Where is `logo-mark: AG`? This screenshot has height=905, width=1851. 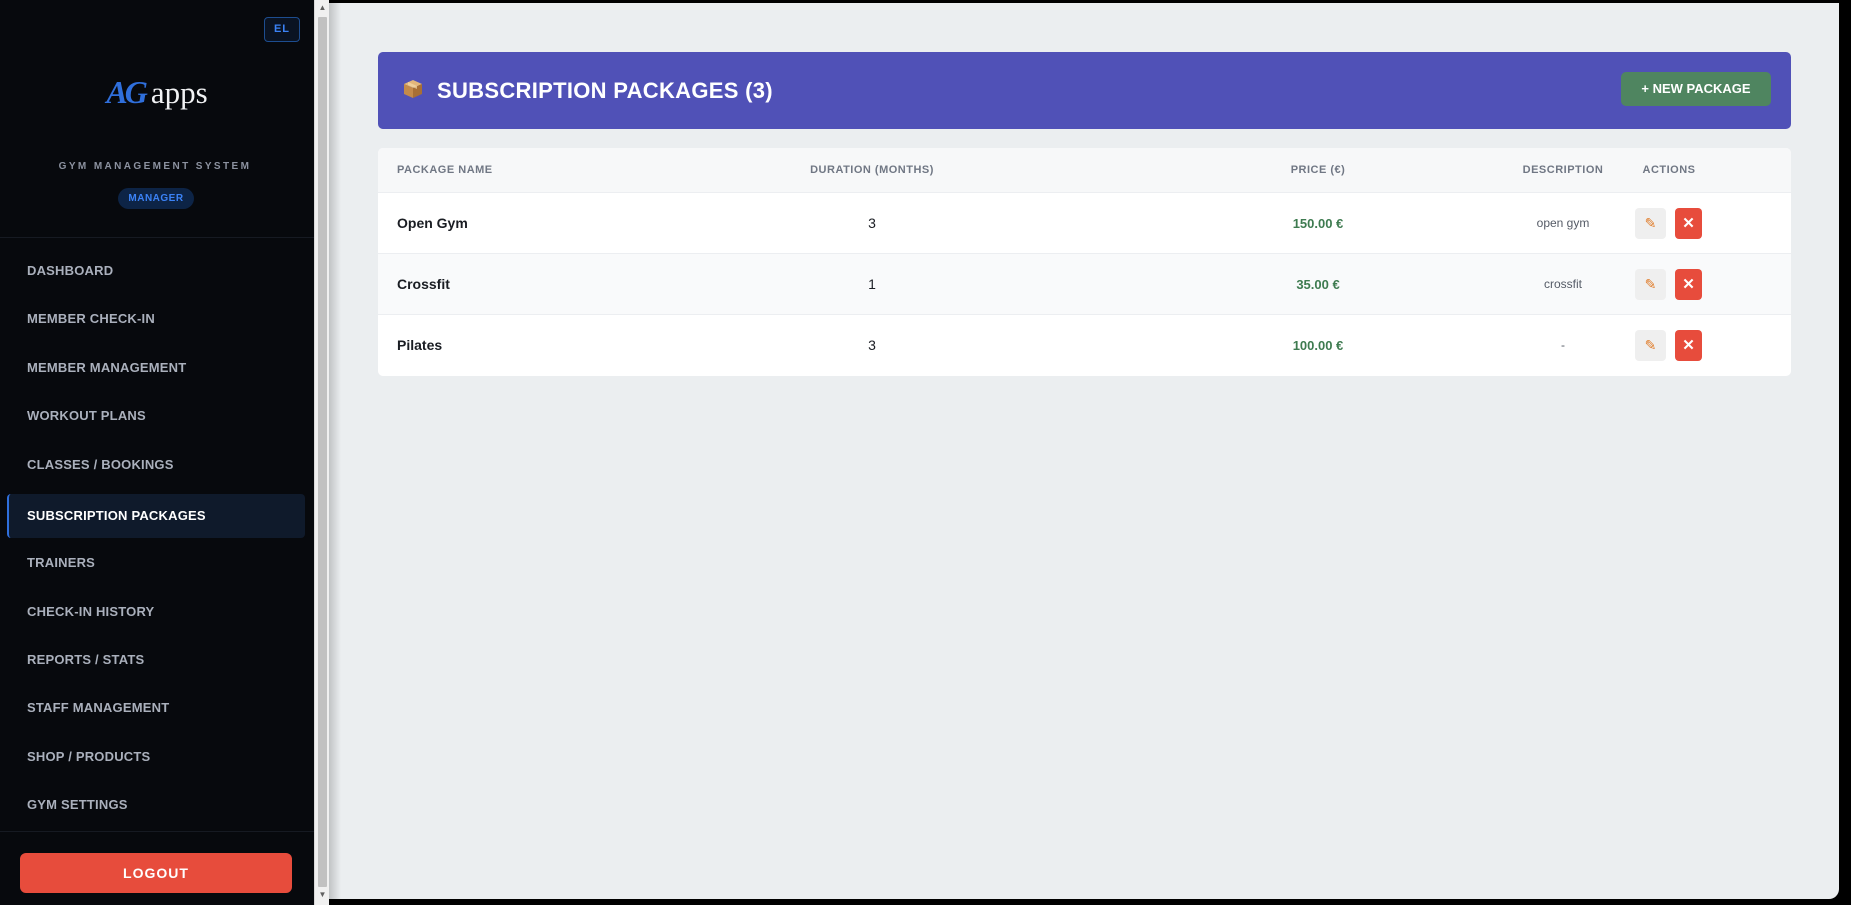
logo-mark: AG is located at coordinates (126, 92).